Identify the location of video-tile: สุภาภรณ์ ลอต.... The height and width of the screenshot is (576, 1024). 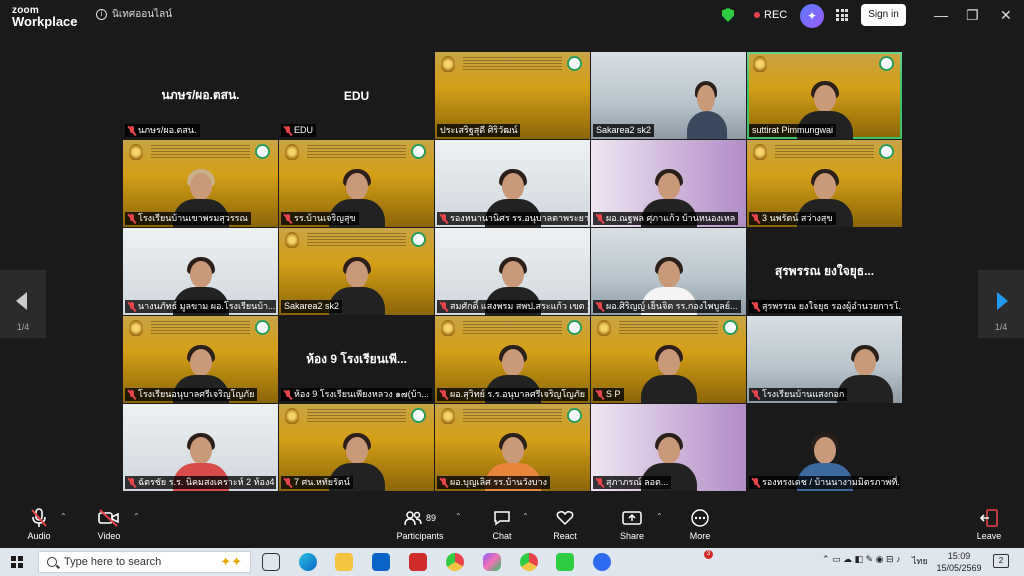
(668, 447).